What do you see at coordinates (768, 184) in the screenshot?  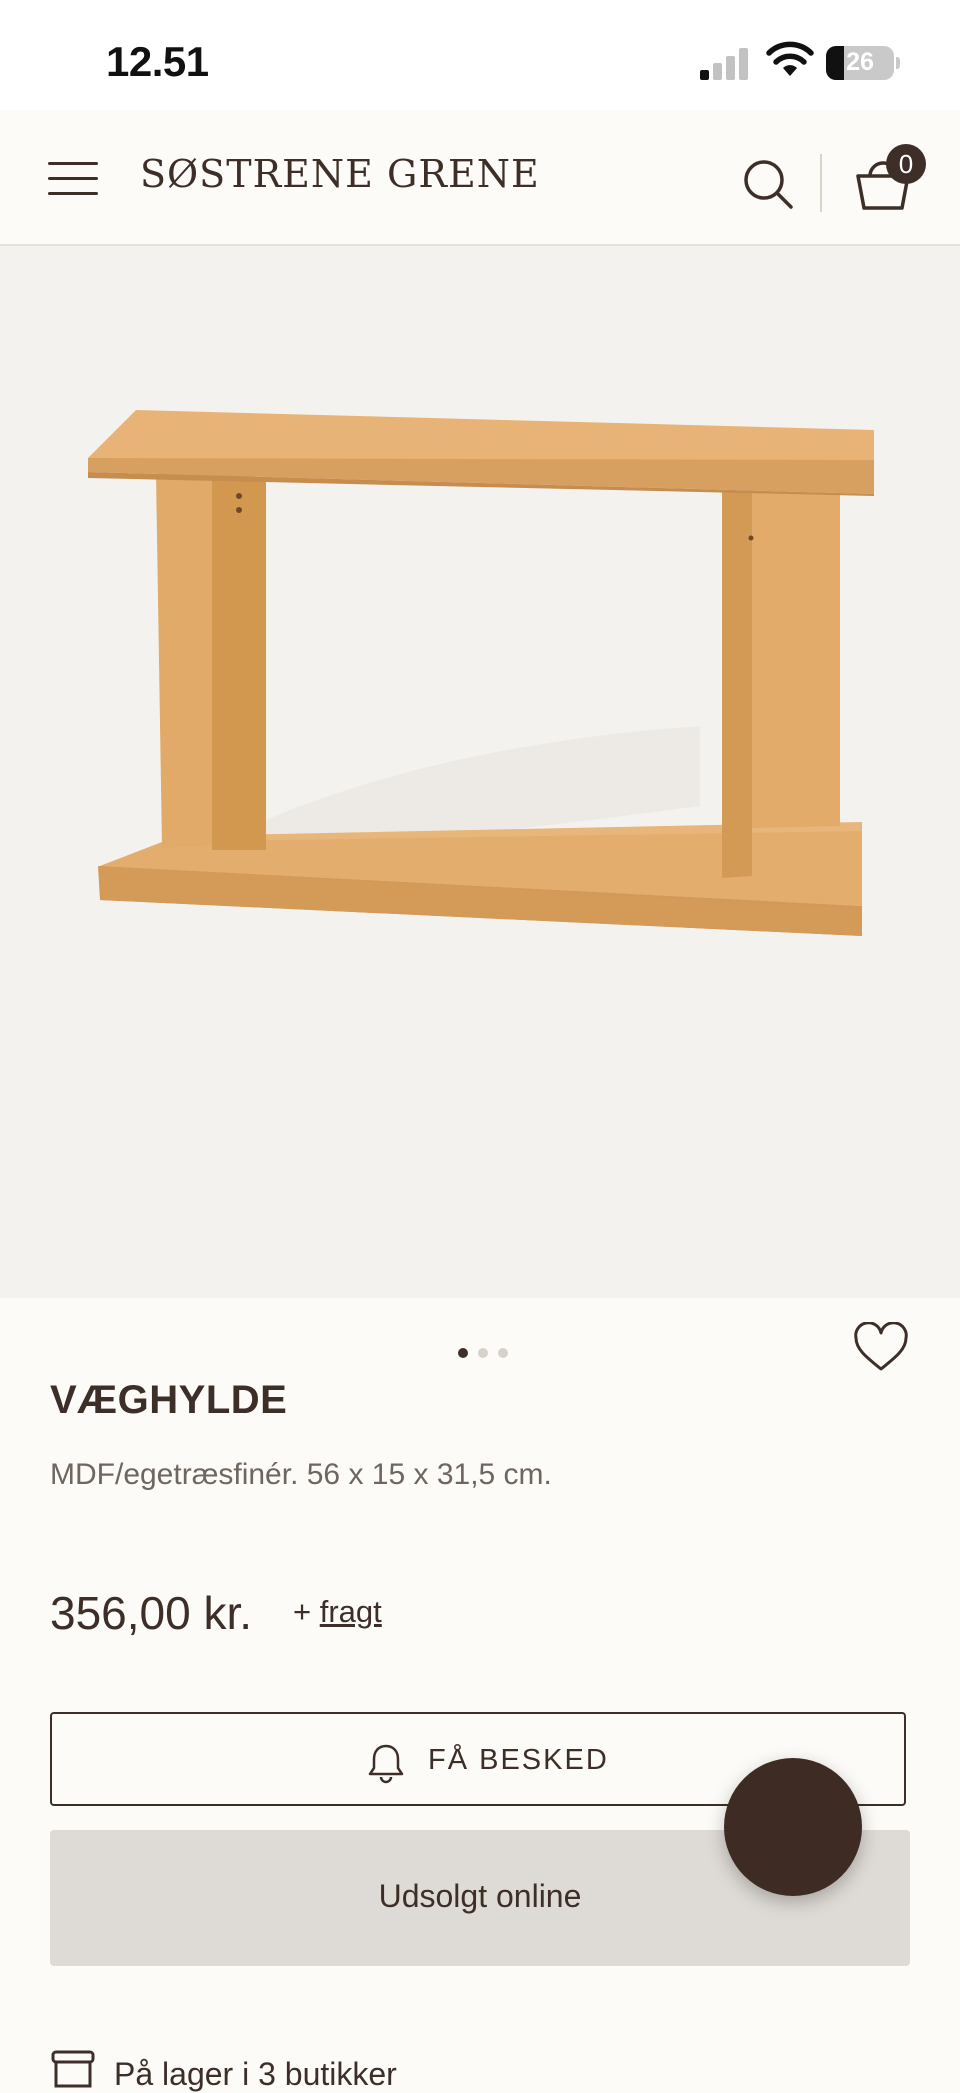 I see `search-icon` at bounding box center [768, 184].